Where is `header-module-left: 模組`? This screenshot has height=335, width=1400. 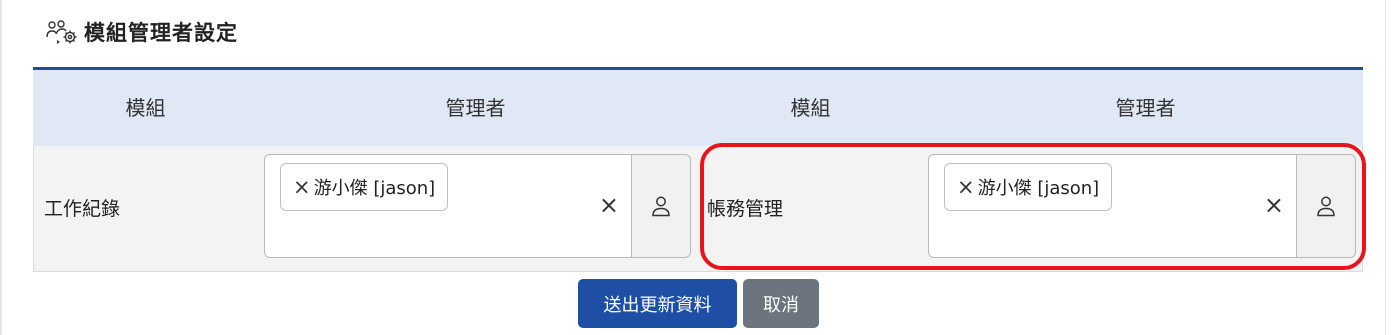
header-module-left: 模組 is located at coordinates (145, 108).